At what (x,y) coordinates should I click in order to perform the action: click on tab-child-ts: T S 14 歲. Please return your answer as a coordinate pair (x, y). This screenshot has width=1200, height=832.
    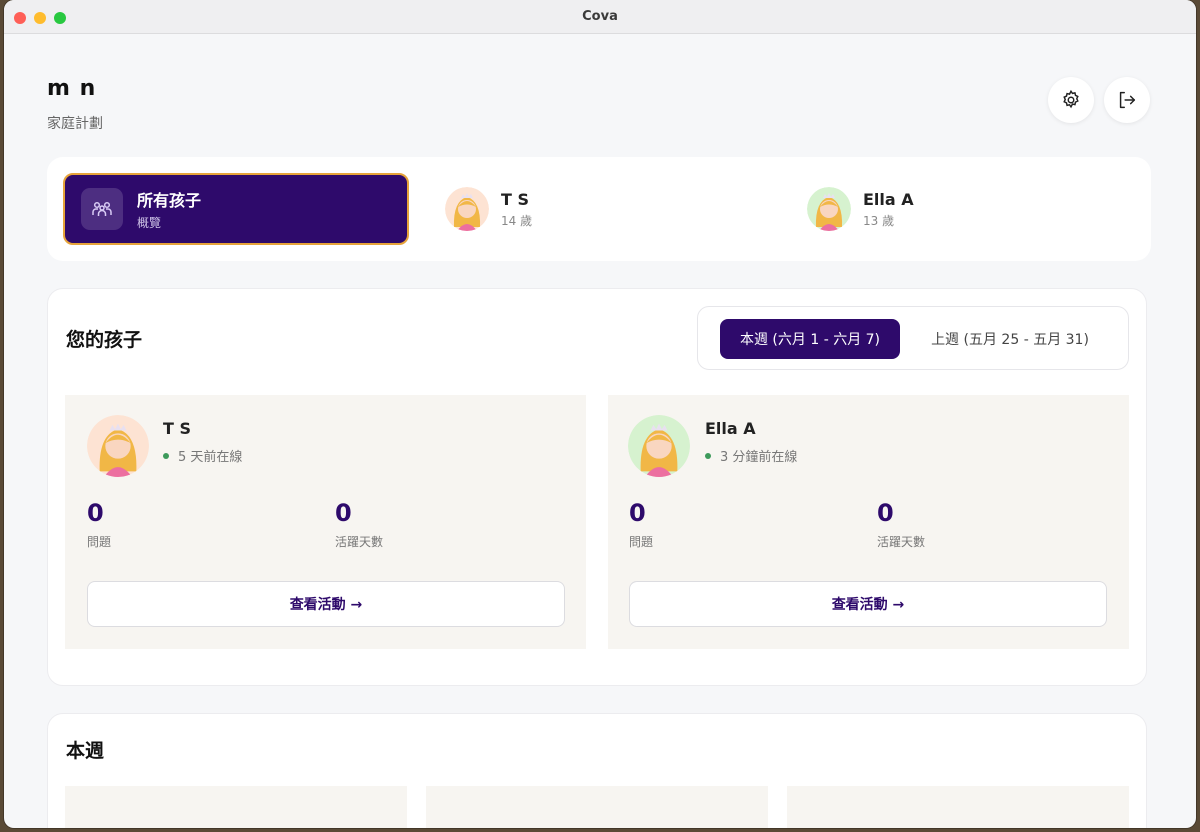
    Looking at the image, I should click on (595, 209).